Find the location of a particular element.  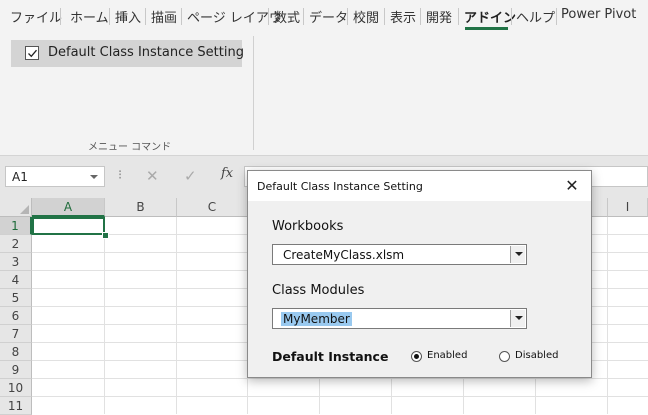

enabled-radio-label: Enabled is located at coordinates (447, 355).